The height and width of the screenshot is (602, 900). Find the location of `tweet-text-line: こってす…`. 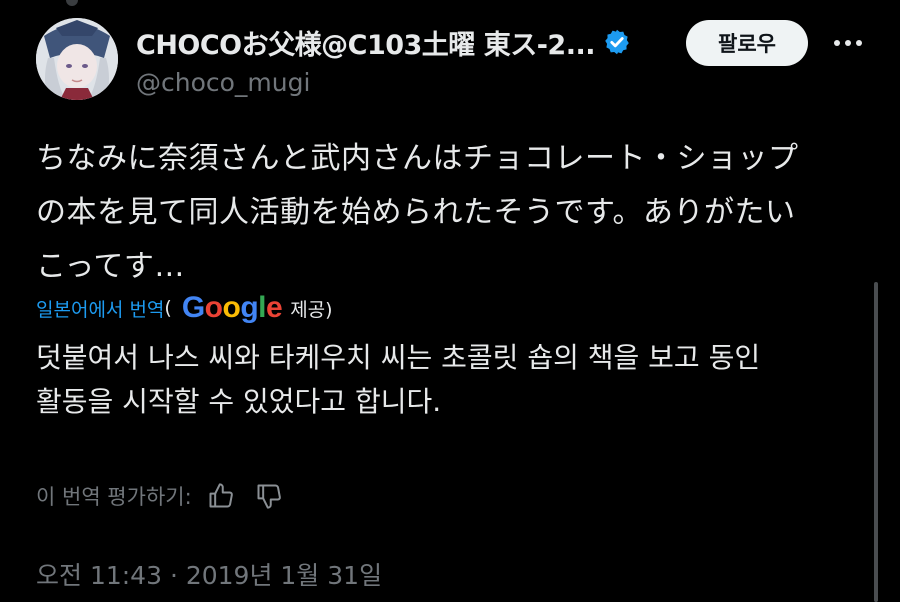

tweet-text-line: こってす… is located at coordinates (110, 266).